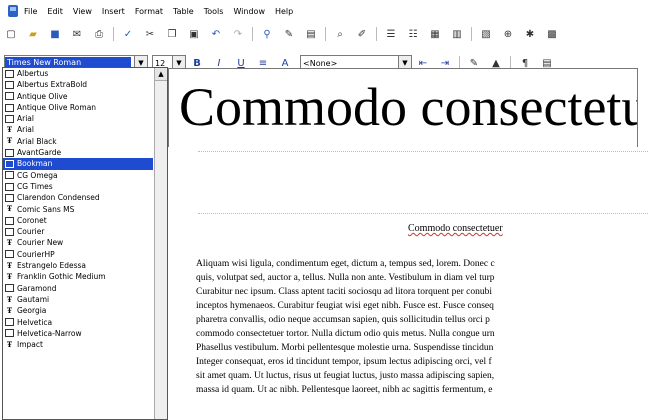  Describe the element at coordinates (13, 11) in the screenshot. I see `app-icon` at that location.